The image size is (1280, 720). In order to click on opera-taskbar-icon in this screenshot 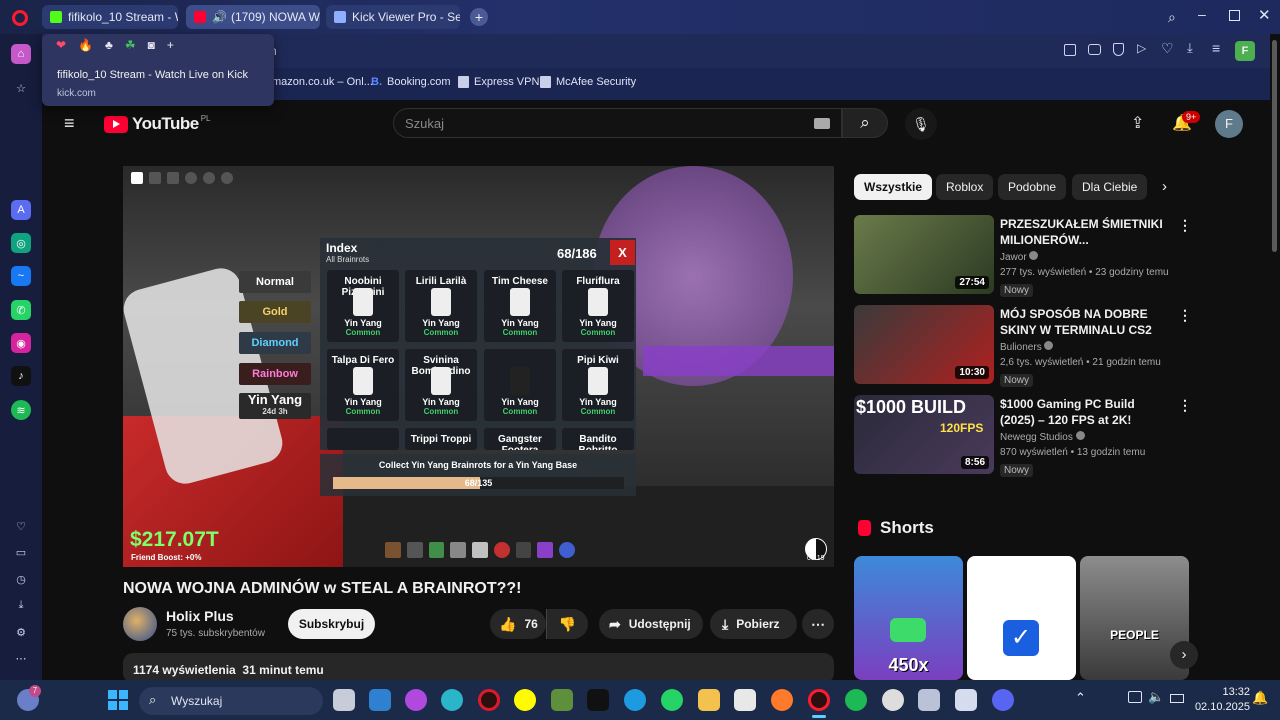, I will do `click(489, 700)`.